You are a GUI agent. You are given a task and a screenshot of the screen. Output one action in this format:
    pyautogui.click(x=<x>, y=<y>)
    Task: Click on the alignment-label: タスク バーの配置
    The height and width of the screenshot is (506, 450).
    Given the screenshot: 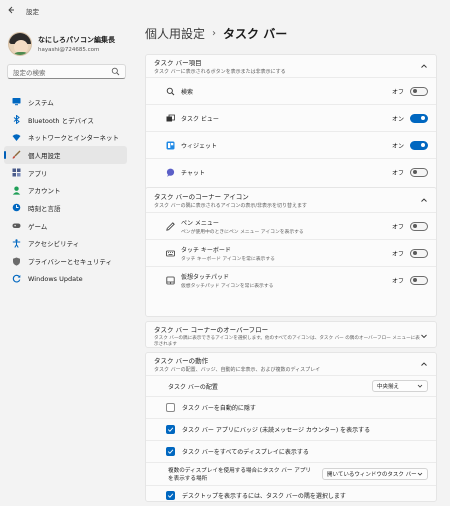 What is the action you would take?
    pyautogui.click(x=193, y=387)
    